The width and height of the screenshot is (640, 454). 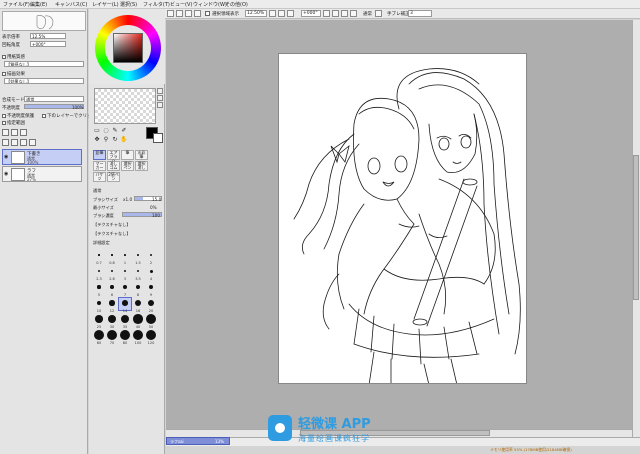 I want to click on brush-size-preset: 14, so click(x=125, y=305).